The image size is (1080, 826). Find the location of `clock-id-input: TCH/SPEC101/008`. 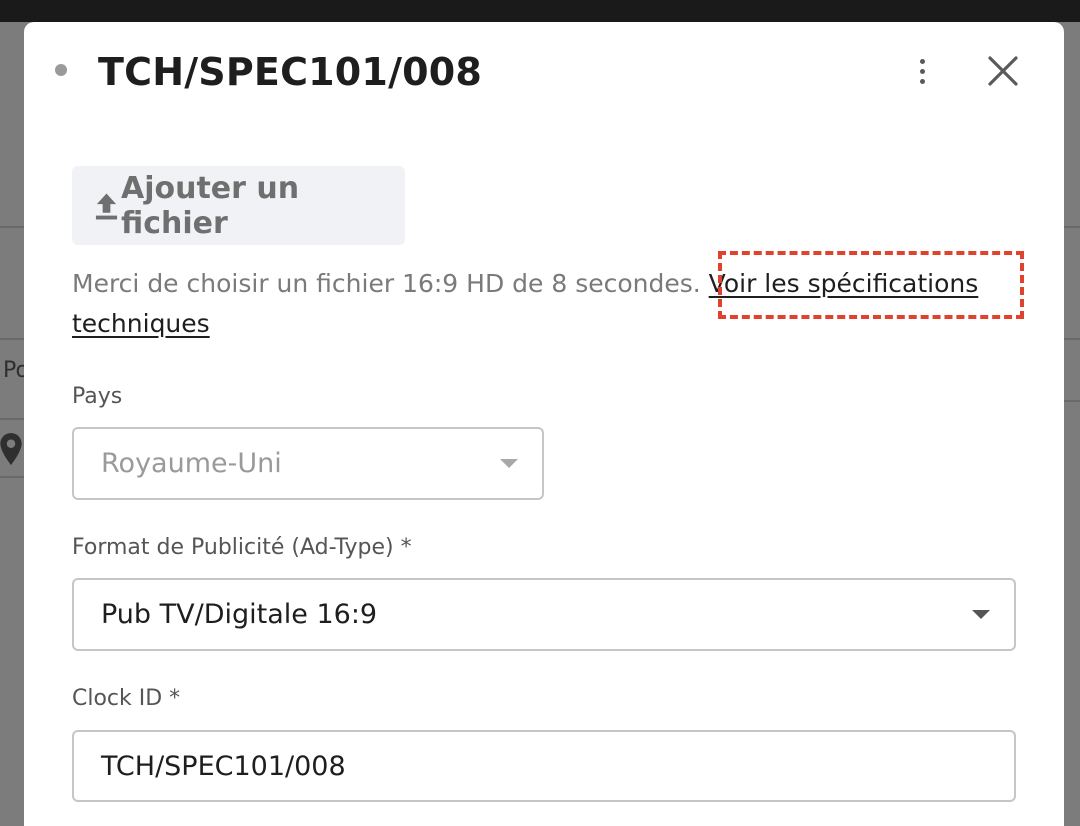

clock-id-input: TCH/SPEC101/008 is located at coordinates (544, 766).